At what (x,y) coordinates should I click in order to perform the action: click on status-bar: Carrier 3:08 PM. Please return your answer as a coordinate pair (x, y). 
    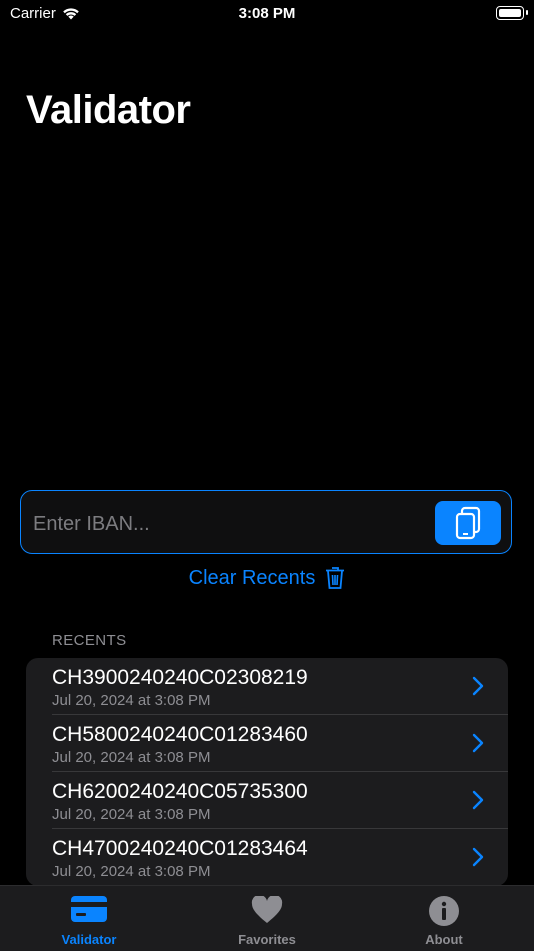
    Looking at the image, I should click on (267, 15).